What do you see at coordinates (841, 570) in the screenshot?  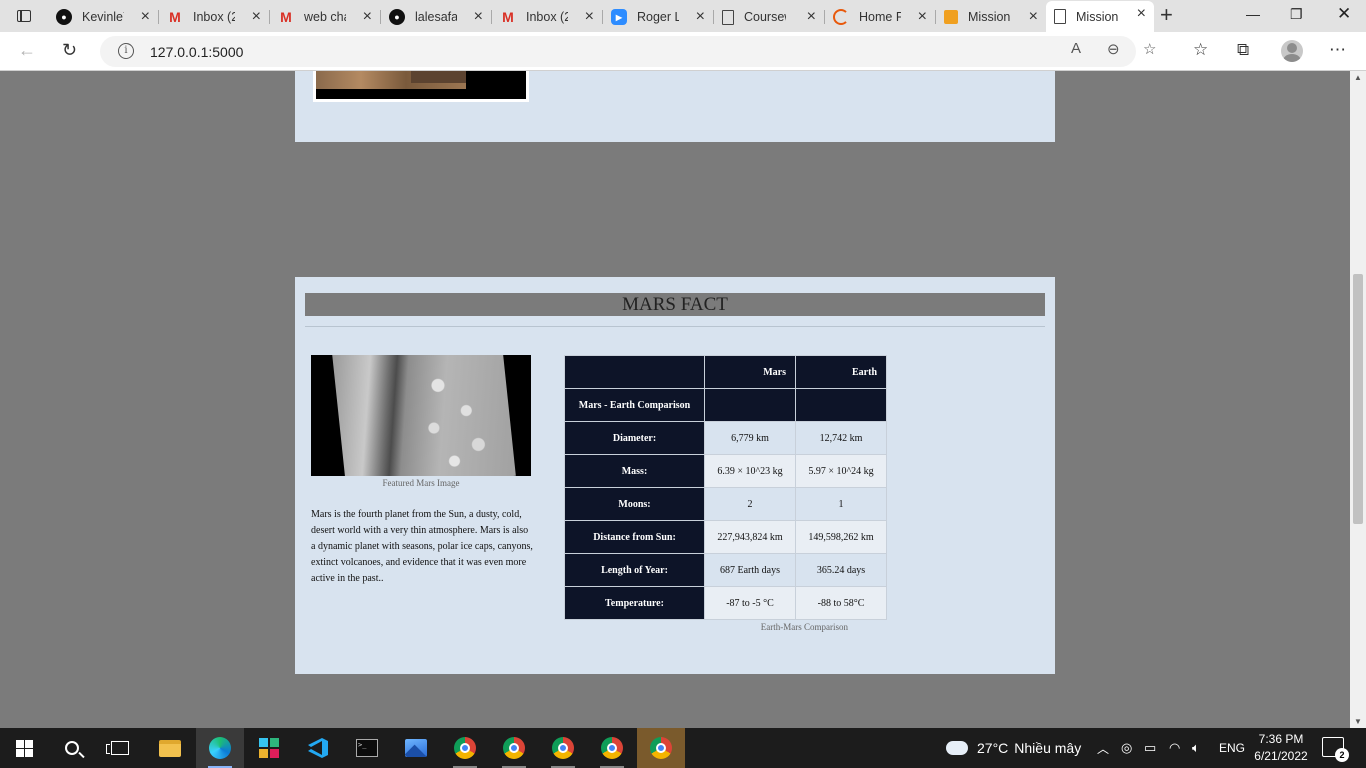 I see `earth-value: 365.24 days` at bounding box center [841, 570].